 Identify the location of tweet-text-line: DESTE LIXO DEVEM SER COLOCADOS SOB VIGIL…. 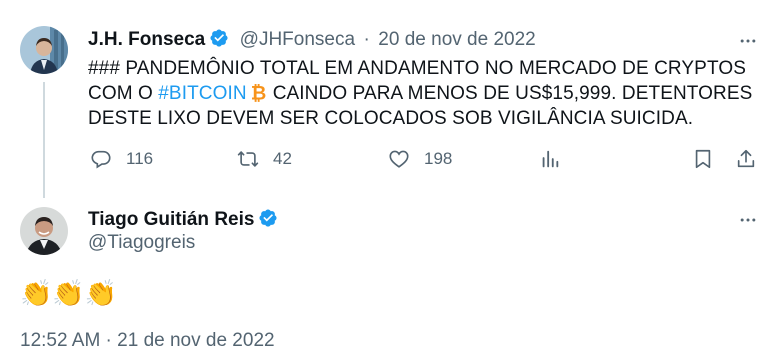
(391, 118).